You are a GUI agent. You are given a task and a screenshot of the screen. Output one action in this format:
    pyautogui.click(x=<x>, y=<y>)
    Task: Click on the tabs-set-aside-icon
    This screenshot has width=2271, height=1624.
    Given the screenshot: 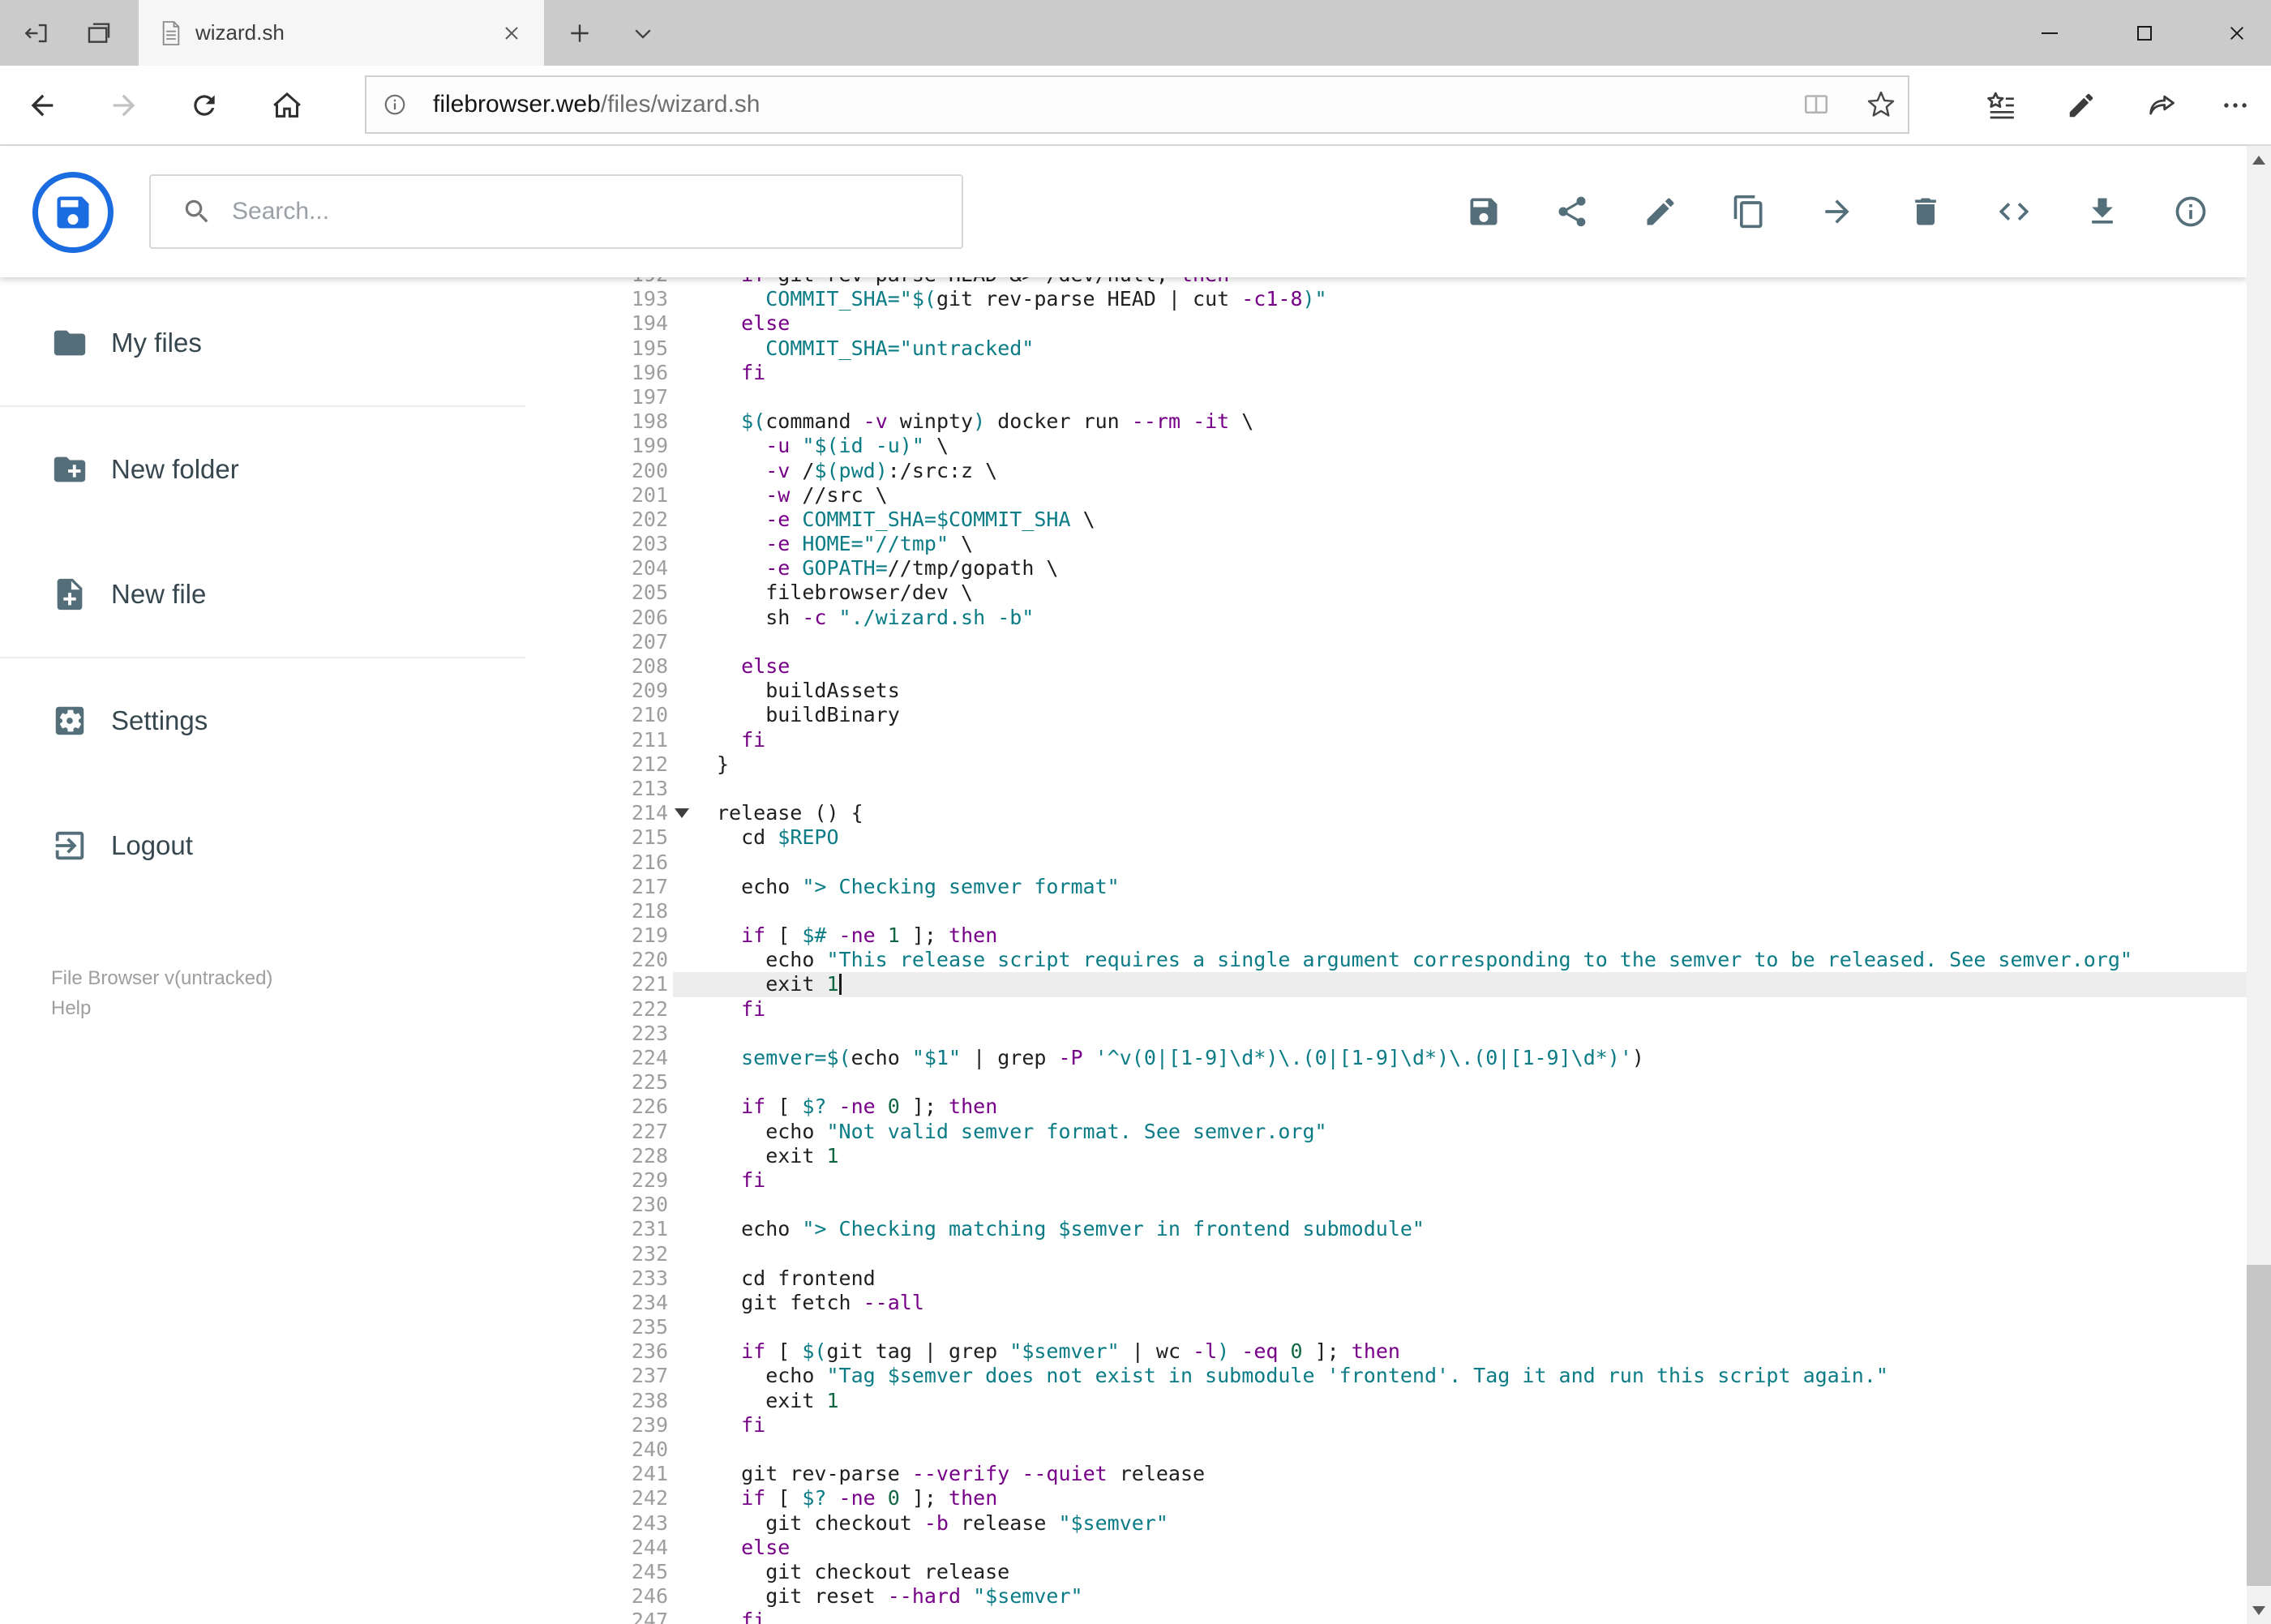 What is the action you would take?
    pyautogui.click(x=37, y=34)
    